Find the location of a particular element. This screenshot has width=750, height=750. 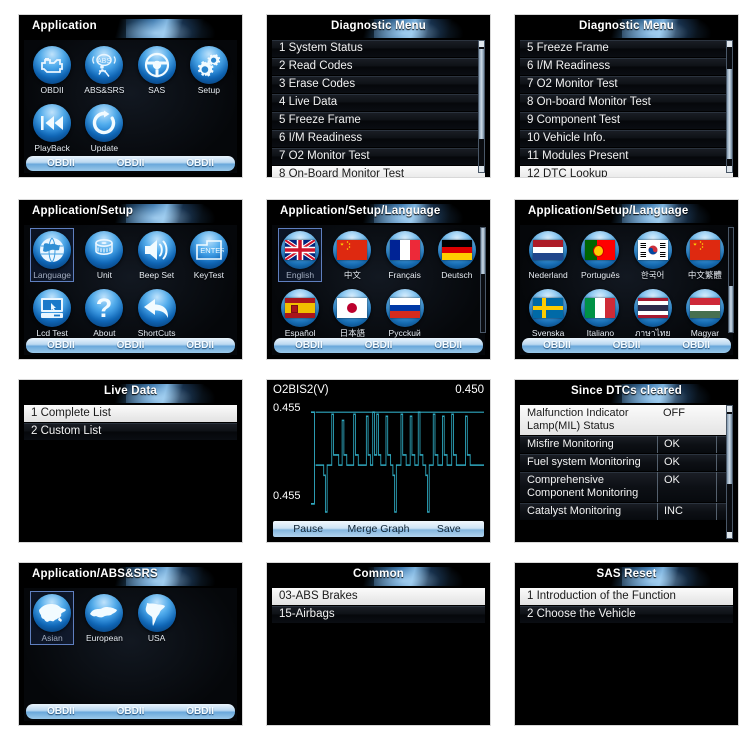

graph-toolbar: Pause Merge Graph Save is located at coordinates (378, 529).